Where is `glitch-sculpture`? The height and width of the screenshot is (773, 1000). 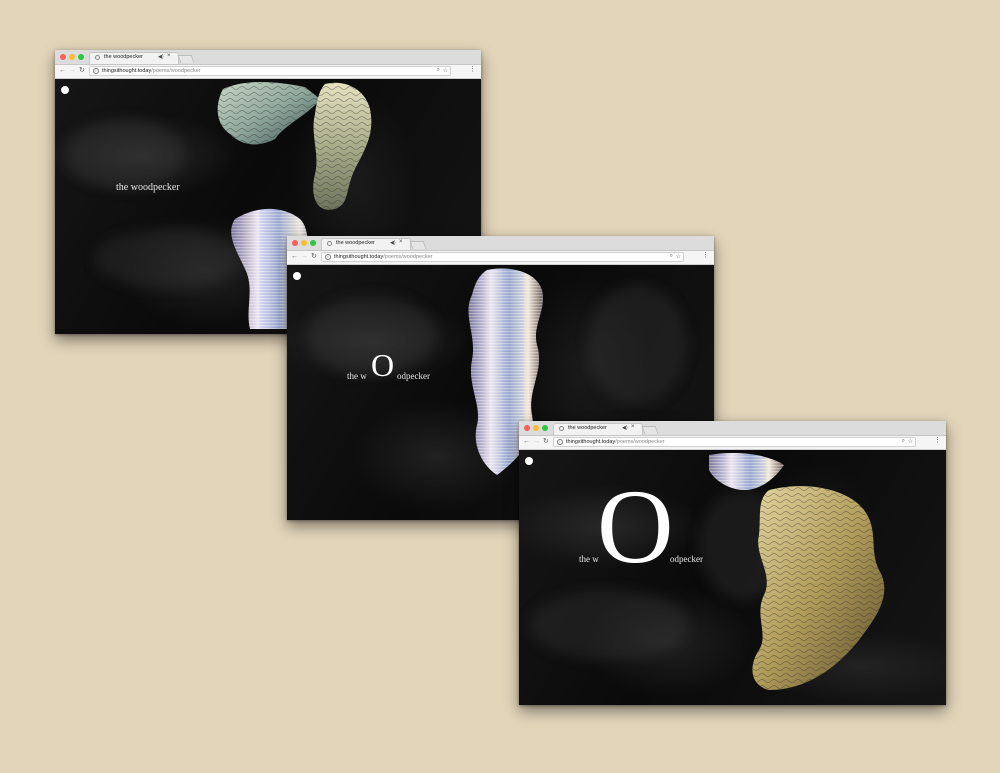
glitch-sculpture is located at coordinates (797, 571).